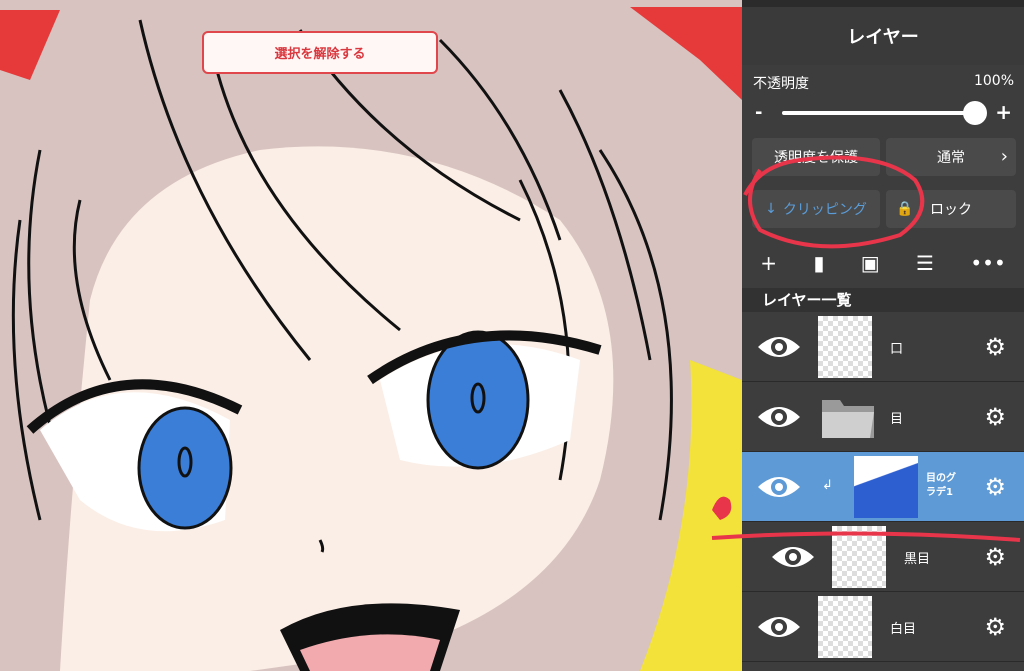 This screenshot has width=1024, height=671. Describe the element at coordinates (824, 210) in the screenshot. I see `clipping-label: クリッピング` at that location.